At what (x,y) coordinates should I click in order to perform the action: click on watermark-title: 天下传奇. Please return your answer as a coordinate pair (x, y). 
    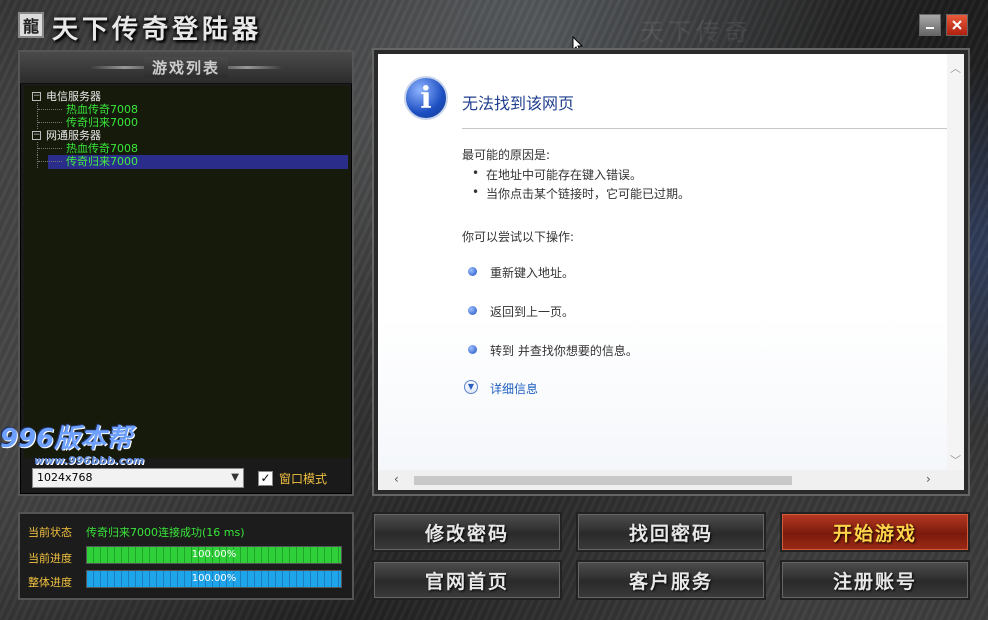
    Looking at the image, I should click on (696, 32).